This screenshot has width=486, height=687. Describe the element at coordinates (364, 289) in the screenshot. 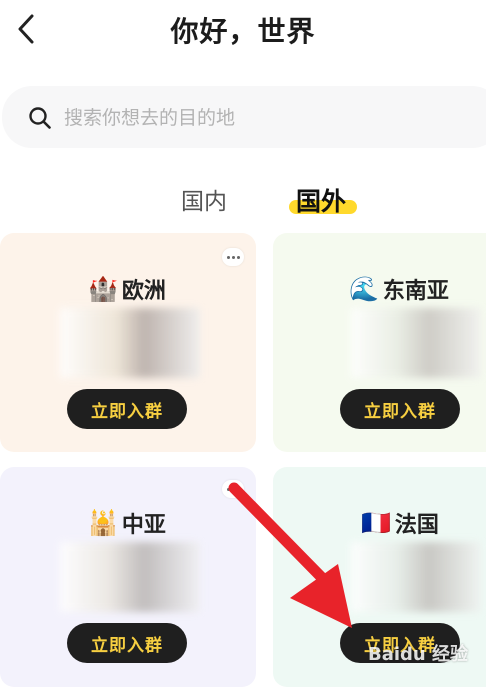

I see `wave-icon: 🌊` at that location.